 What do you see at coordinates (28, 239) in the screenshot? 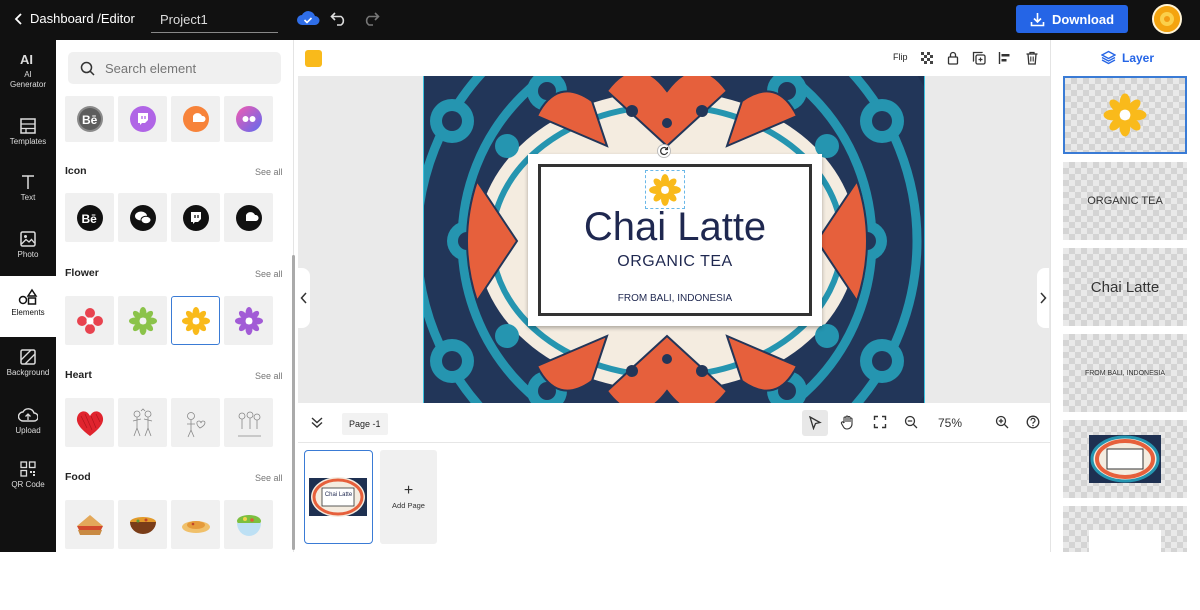
I see `photo-icon` at bounding box center [28, 239].